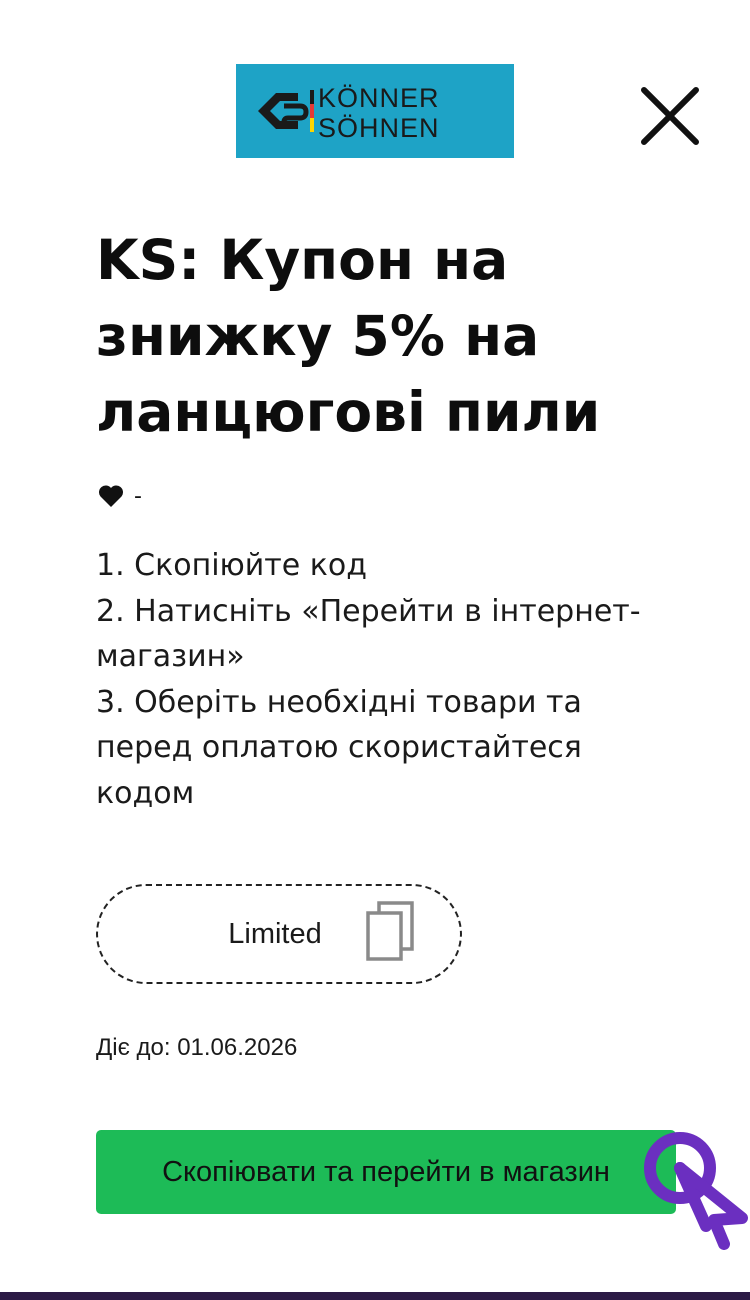  I want to click on coupon-code: Limited, so click(275, 933).